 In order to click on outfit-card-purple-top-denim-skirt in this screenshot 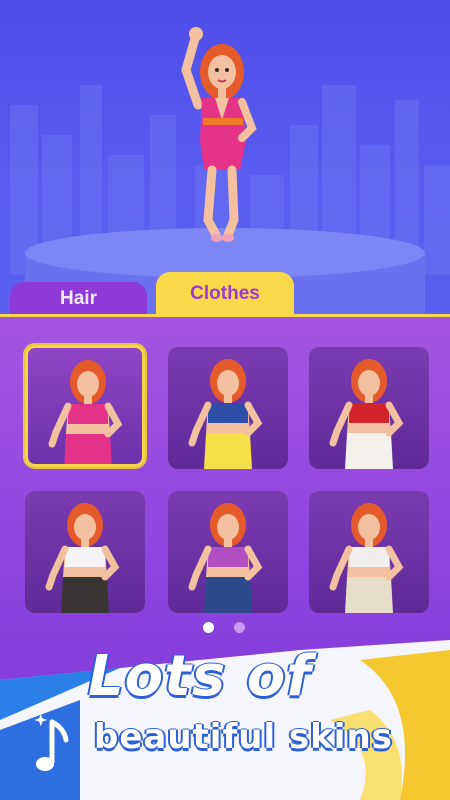, I will do `click(228, 552)`.